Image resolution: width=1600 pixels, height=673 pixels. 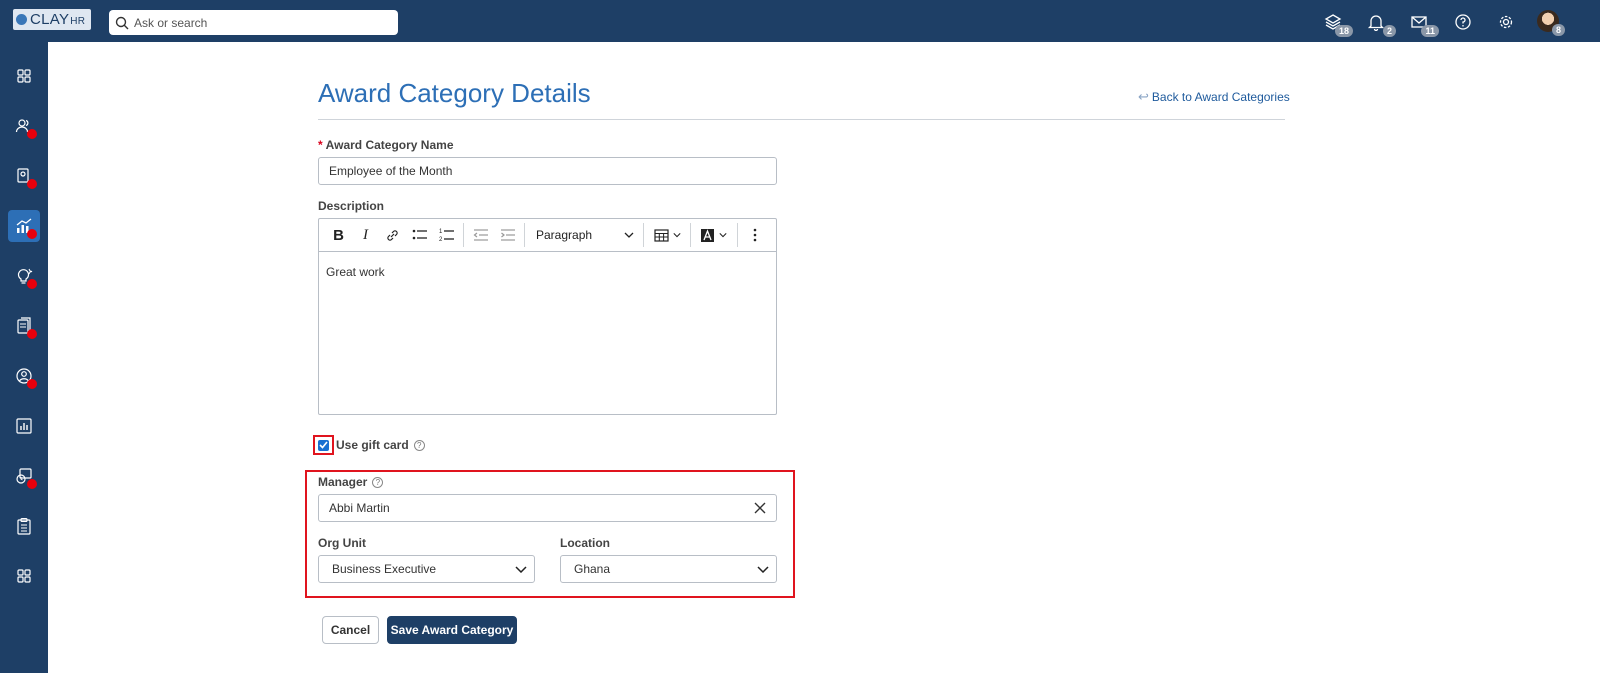 I want to click on sidebar-item-clipboard, so click(x=24, y=526).